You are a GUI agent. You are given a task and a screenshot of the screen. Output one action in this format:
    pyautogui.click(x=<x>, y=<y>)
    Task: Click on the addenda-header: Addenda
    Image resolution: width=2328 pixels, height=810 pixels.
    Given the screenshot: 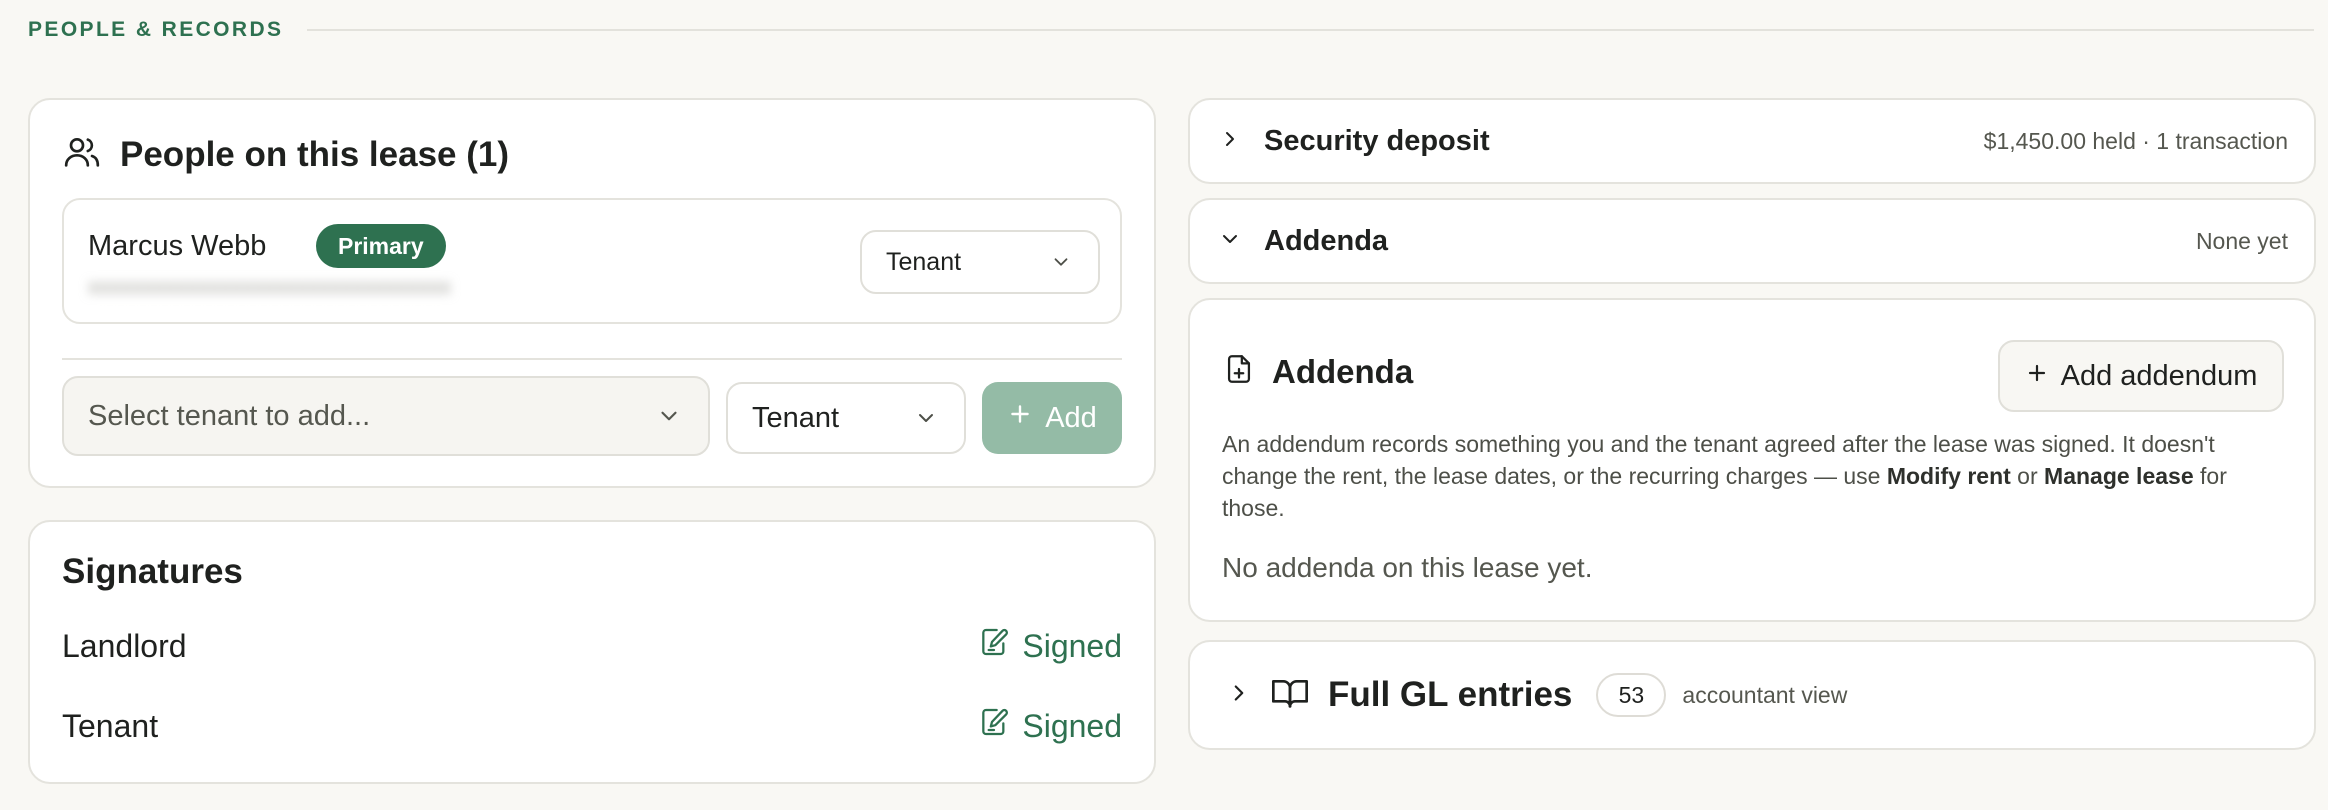 What is the action you would take?
    pyautogui.click(x=1317, y=371)
    